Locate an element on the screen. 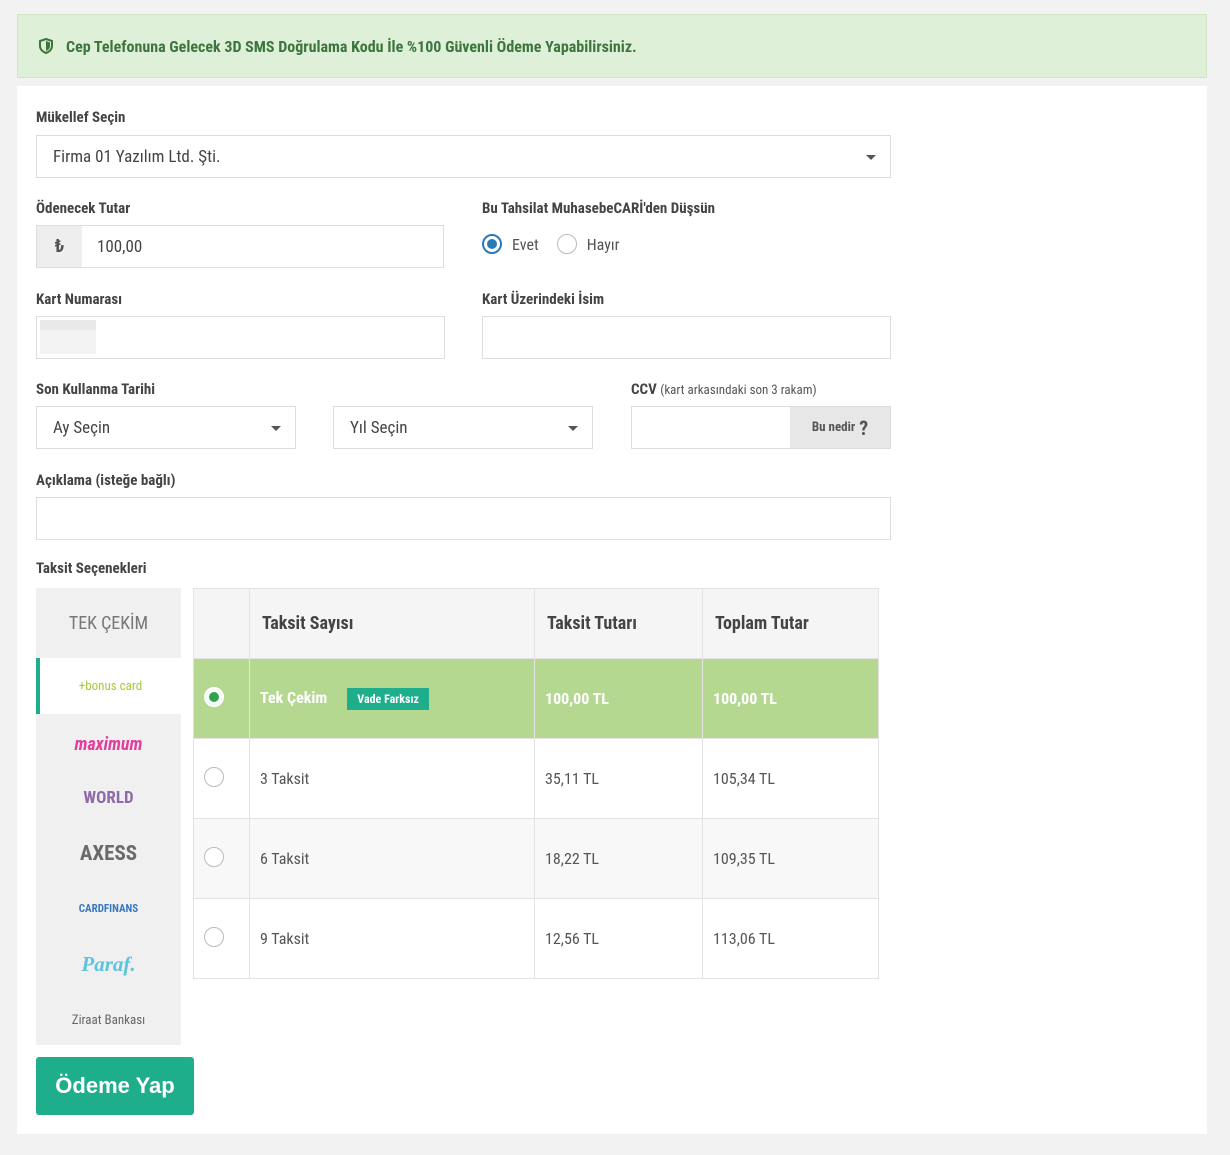  table-row: 3 Taksit 35,11 TL 105,34 TL is located at coordinates (536, 778).